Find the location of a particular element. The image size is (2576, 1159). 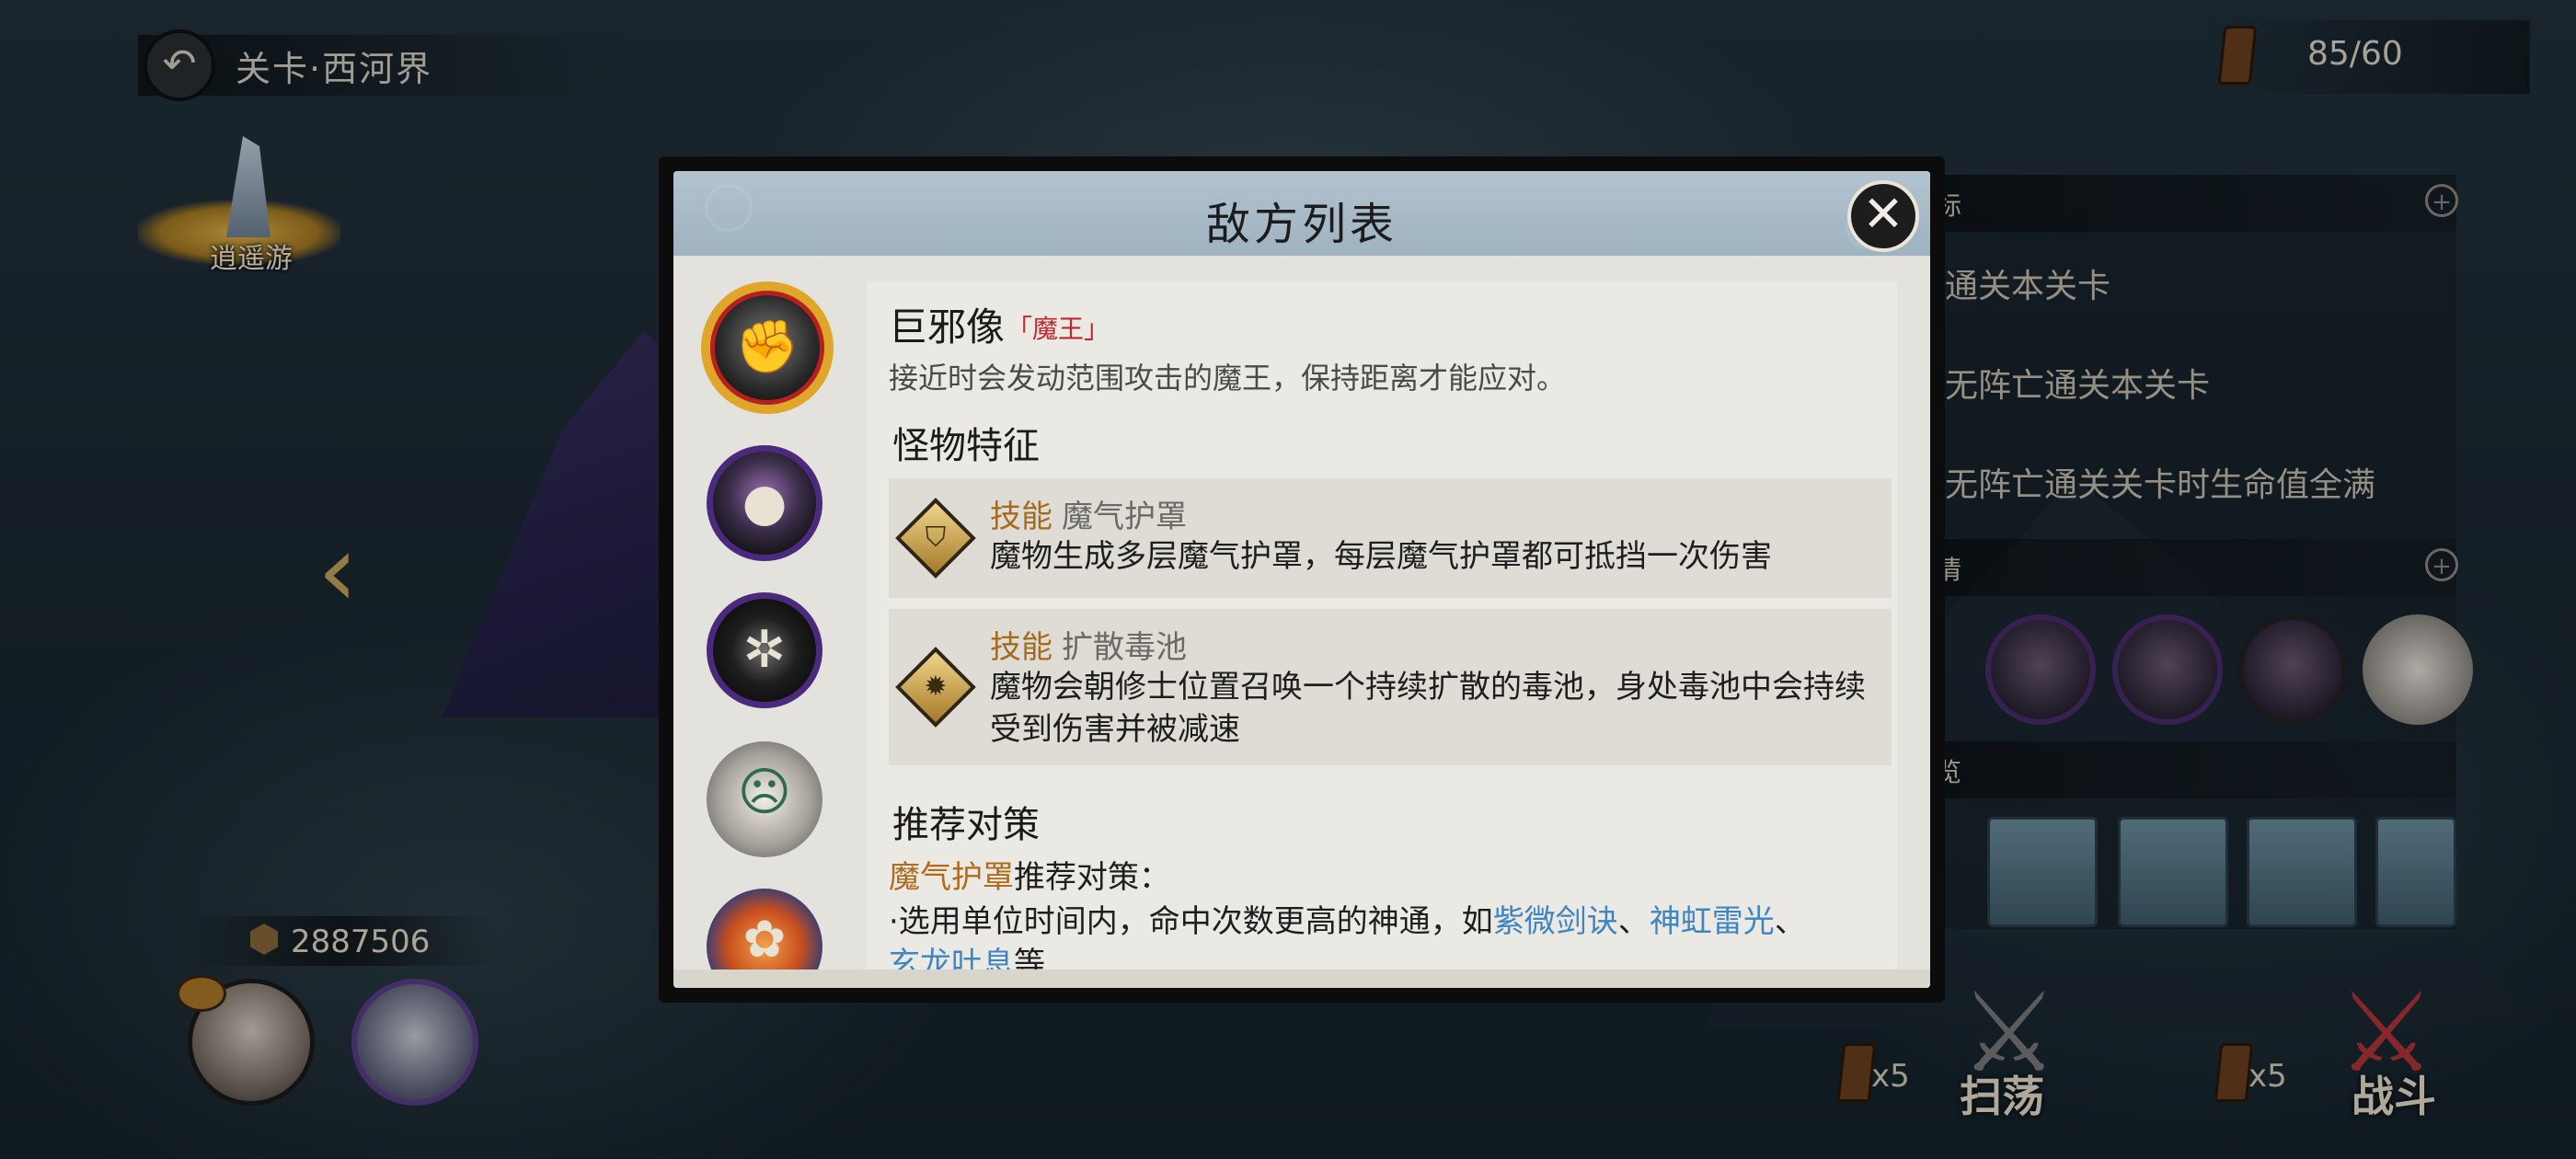

spell-link: 玄龙吐息 is located at coordinates (951, 958).